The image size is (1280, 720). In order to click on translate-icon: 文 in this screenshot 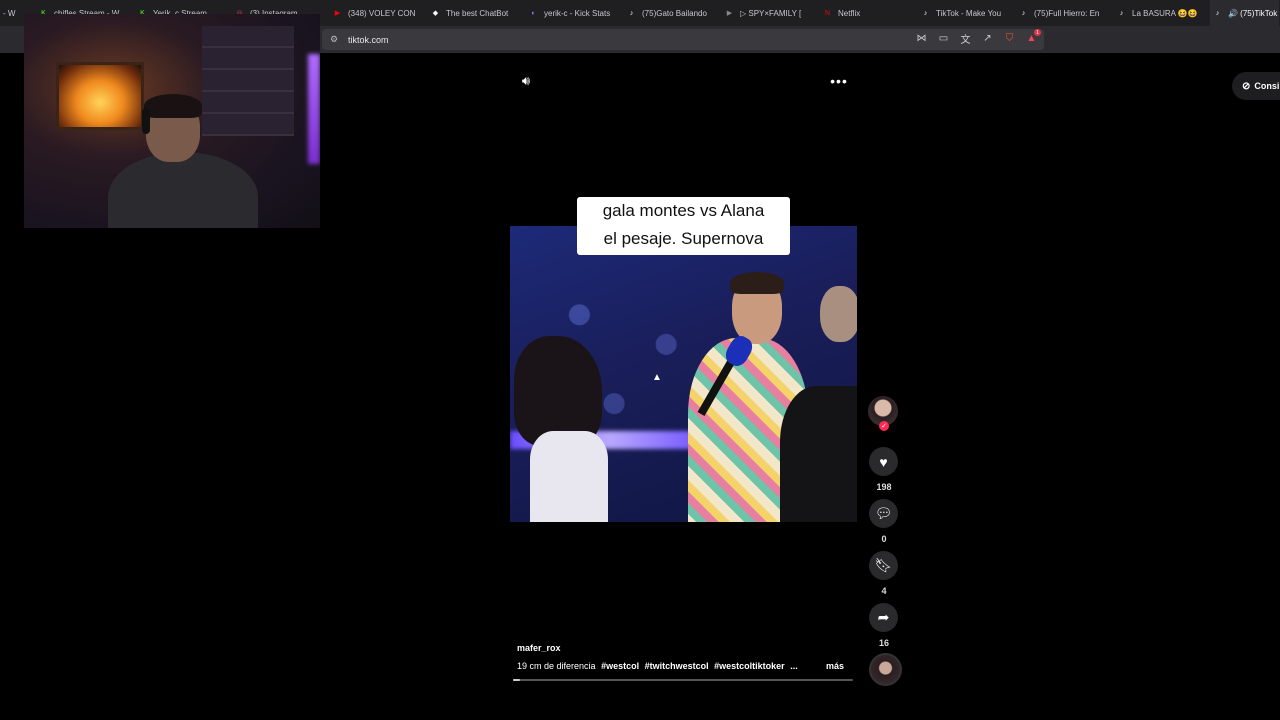, I will do `click(965, 39)`.